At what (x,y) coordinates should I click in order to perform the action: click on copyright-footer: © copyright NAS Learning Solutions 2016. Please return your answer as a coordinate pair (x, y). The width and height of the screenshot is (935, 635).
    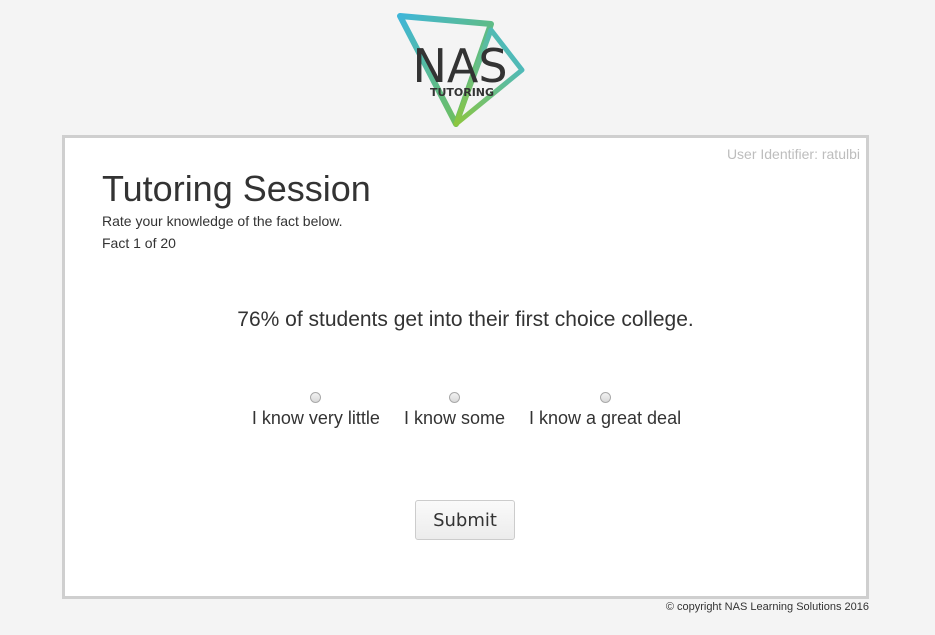
    Looking at the image, I should click on (767, 607).